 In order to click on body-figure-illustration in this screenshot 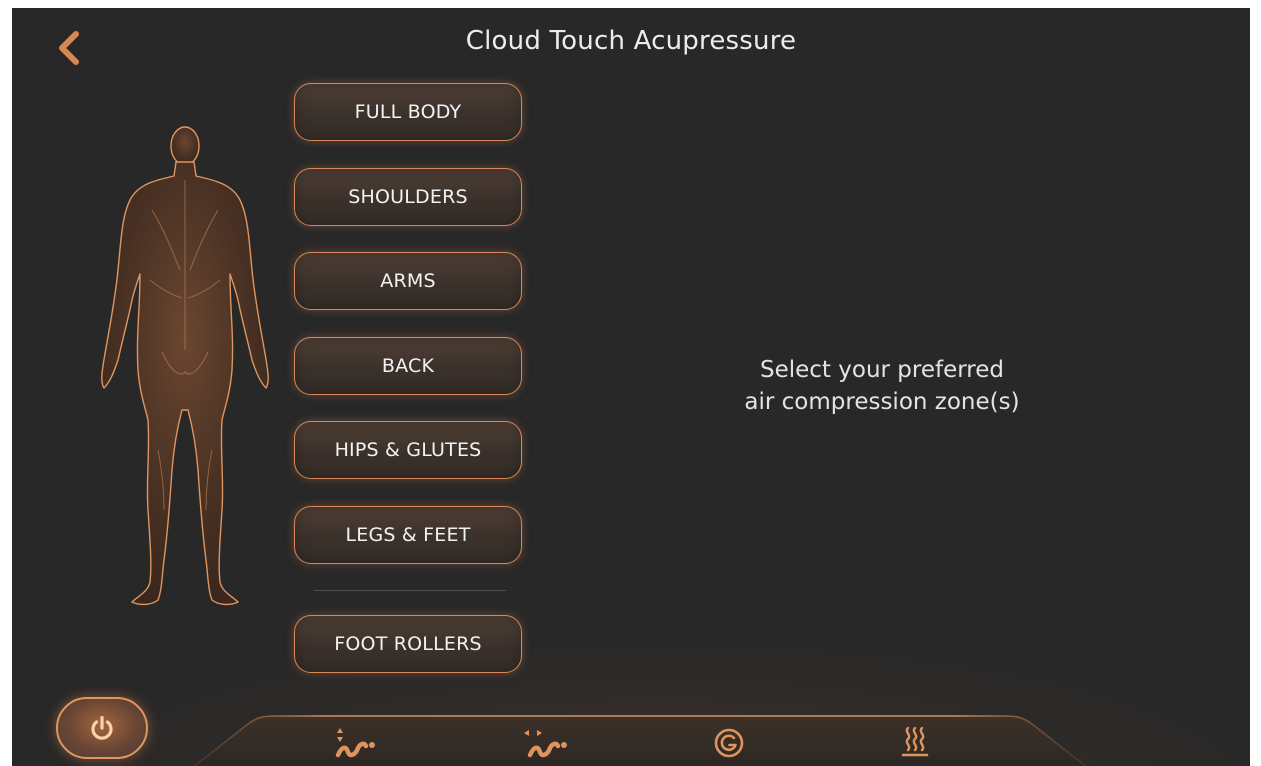, I will do `click(185, 366)`.